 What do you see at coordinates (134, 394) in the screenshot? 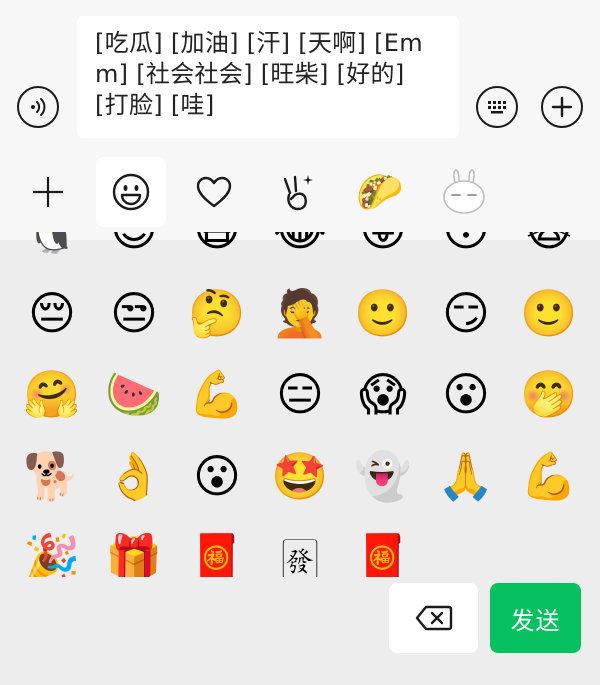
I see `emoji-cell: 🍉` at bounding box center [134, 394].